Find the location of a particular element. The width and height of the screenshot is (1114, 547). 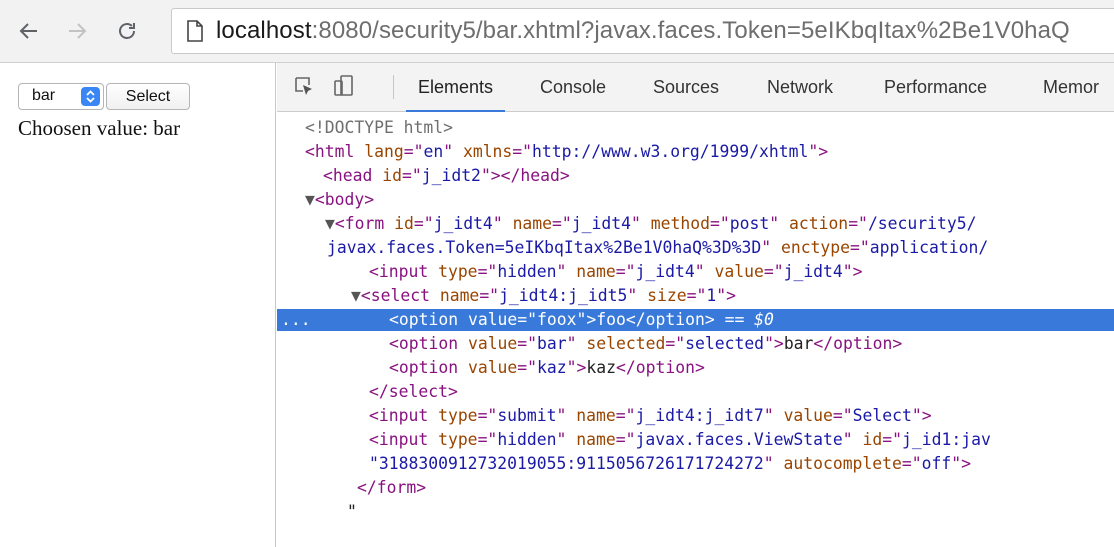

dom-token: j_idt4 is located at coordinates (601, 223).